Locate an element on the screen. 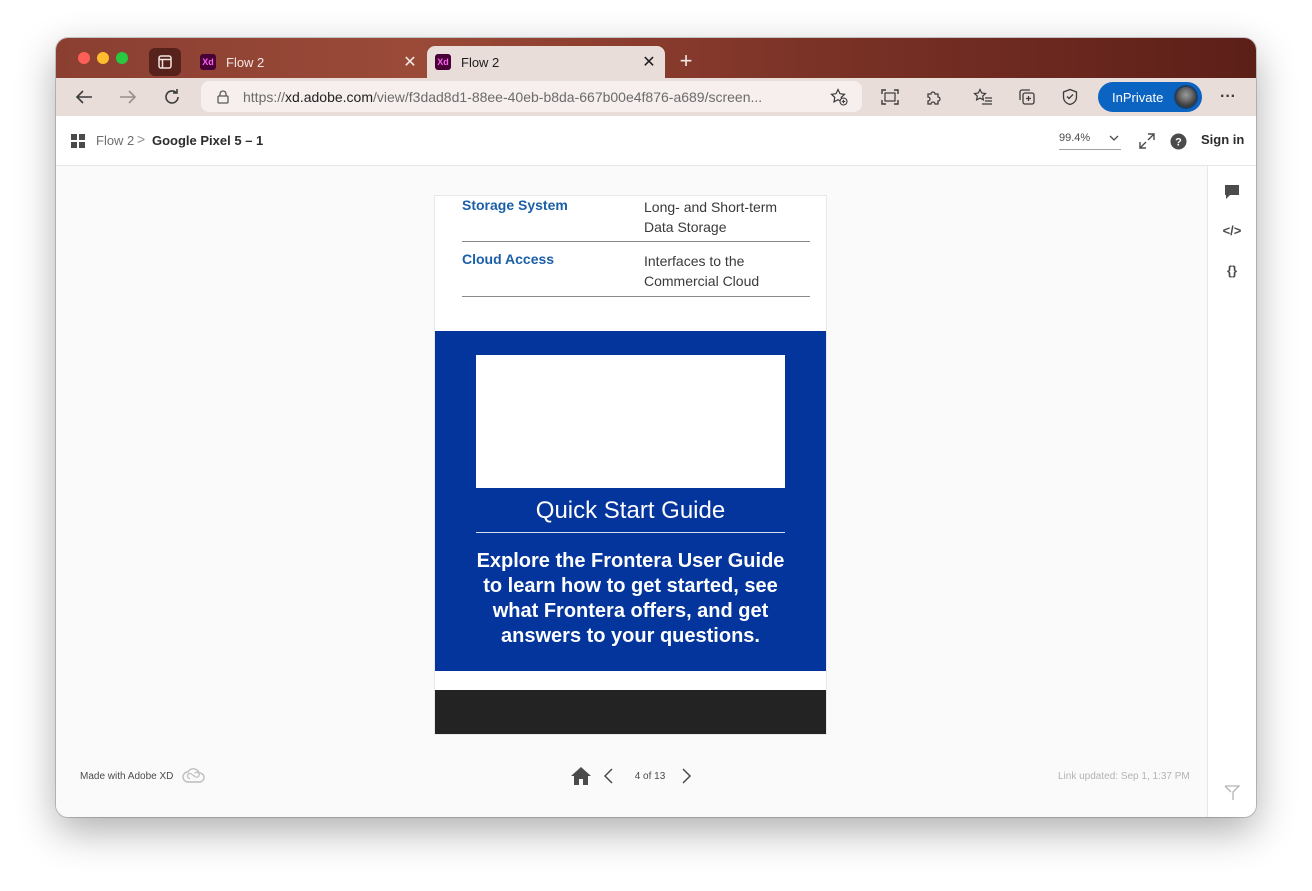 The image size is (1312, 891). help-button: ? is located at coordinates (1178, 141).